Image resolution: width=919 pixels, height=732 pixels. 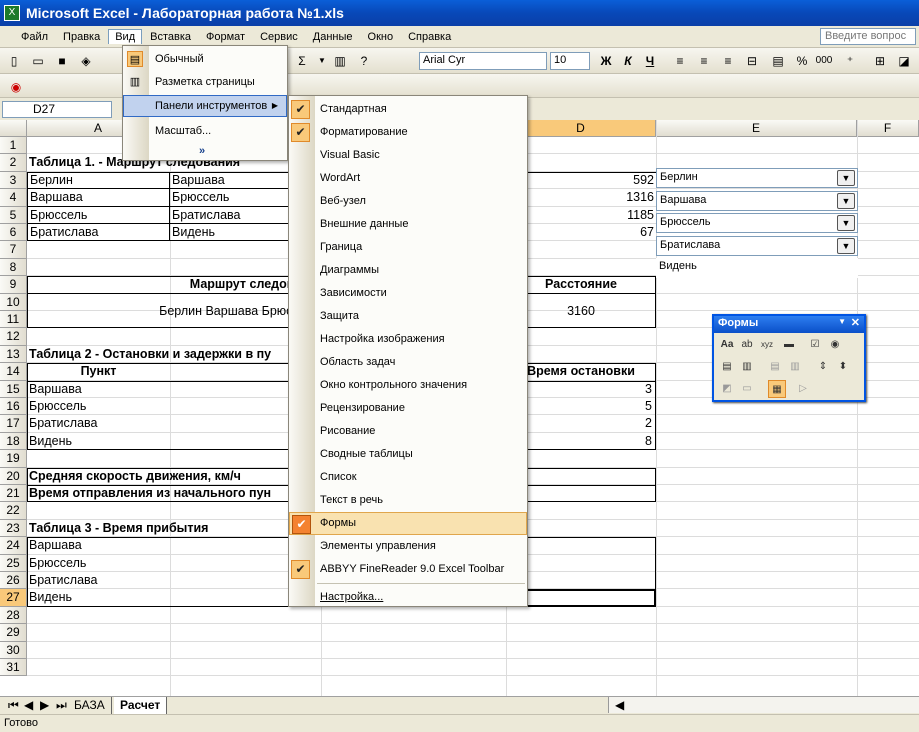 What do you see at coordinates (13, 441) in the screenshot?
I see `row-header: 18` at bounding box center [13, 441].